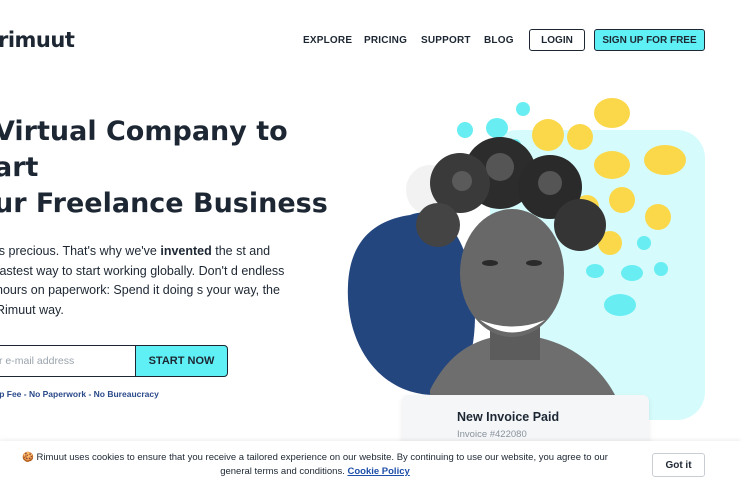 Image resolution: width=741 pixels, height=486 pixels. What do you see at coordinates (557, 40) in the screenshot?
I see `login-button: LOGIN` at bounding box center [557, 40].